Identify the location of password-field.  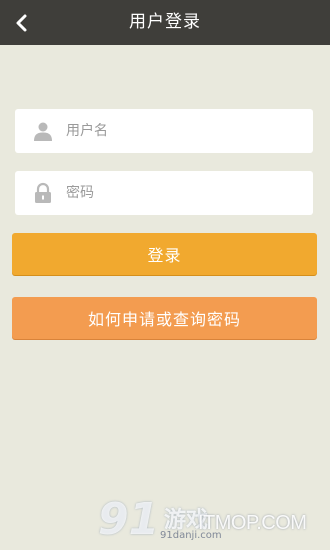
(164, 193).